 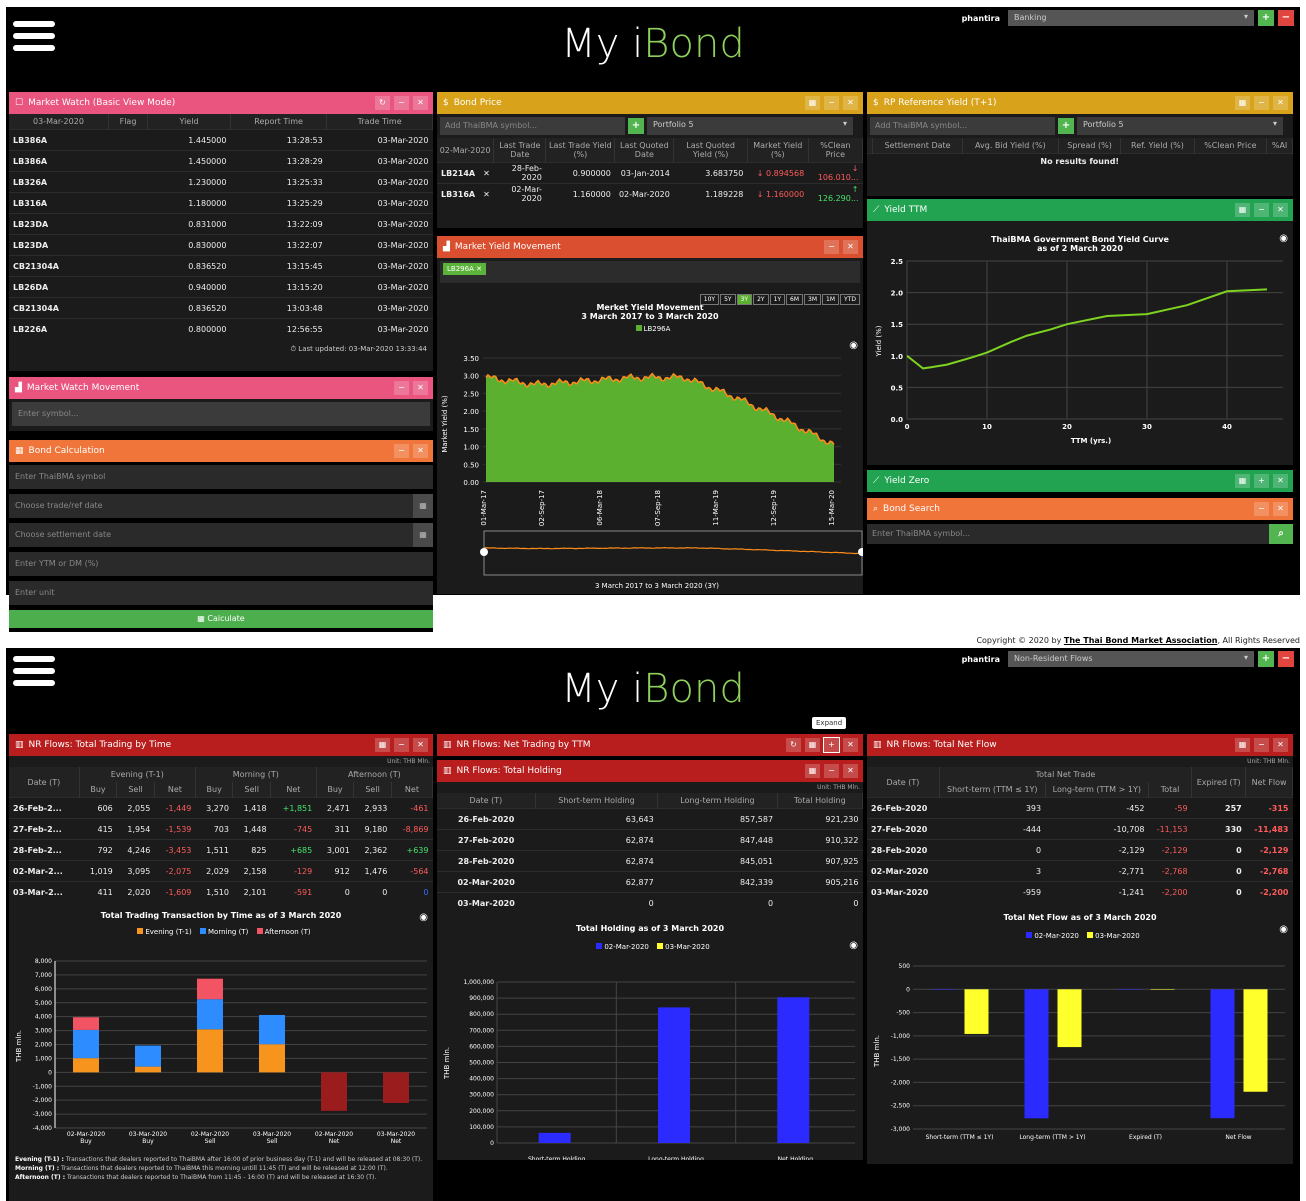 I want to click on navigator, so click(x=673, y=553).